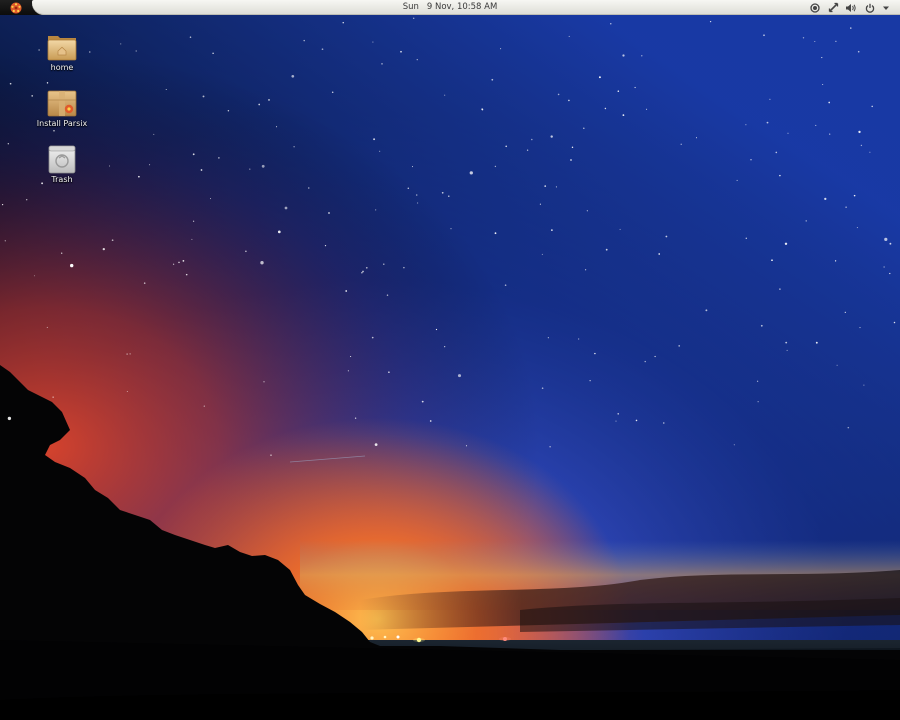 This screenshot has width=900, height=720. Describe the element at coordinates (870, 7) in the screenshot. I see `power-icon` at that location.